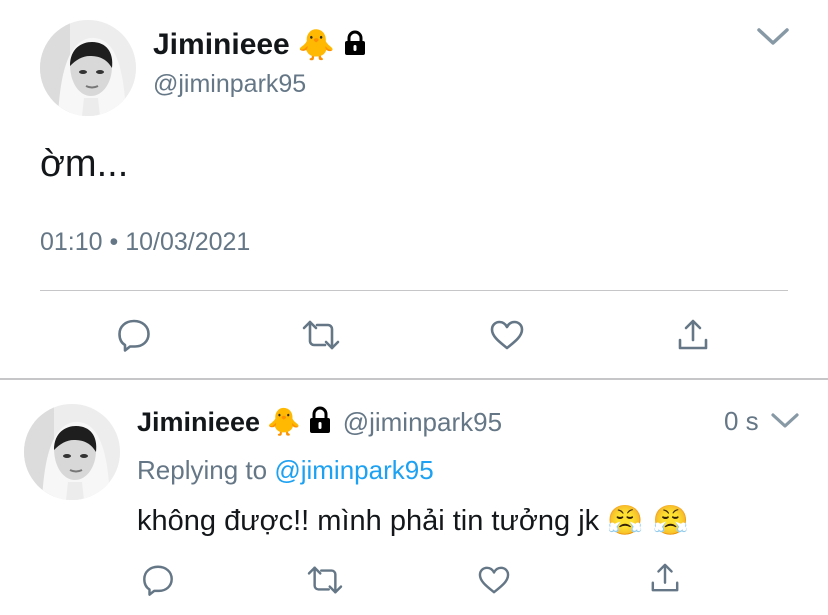  I want to click on tweet-timestamp: 01:10 • 10/03/2021, so click(145, 242).